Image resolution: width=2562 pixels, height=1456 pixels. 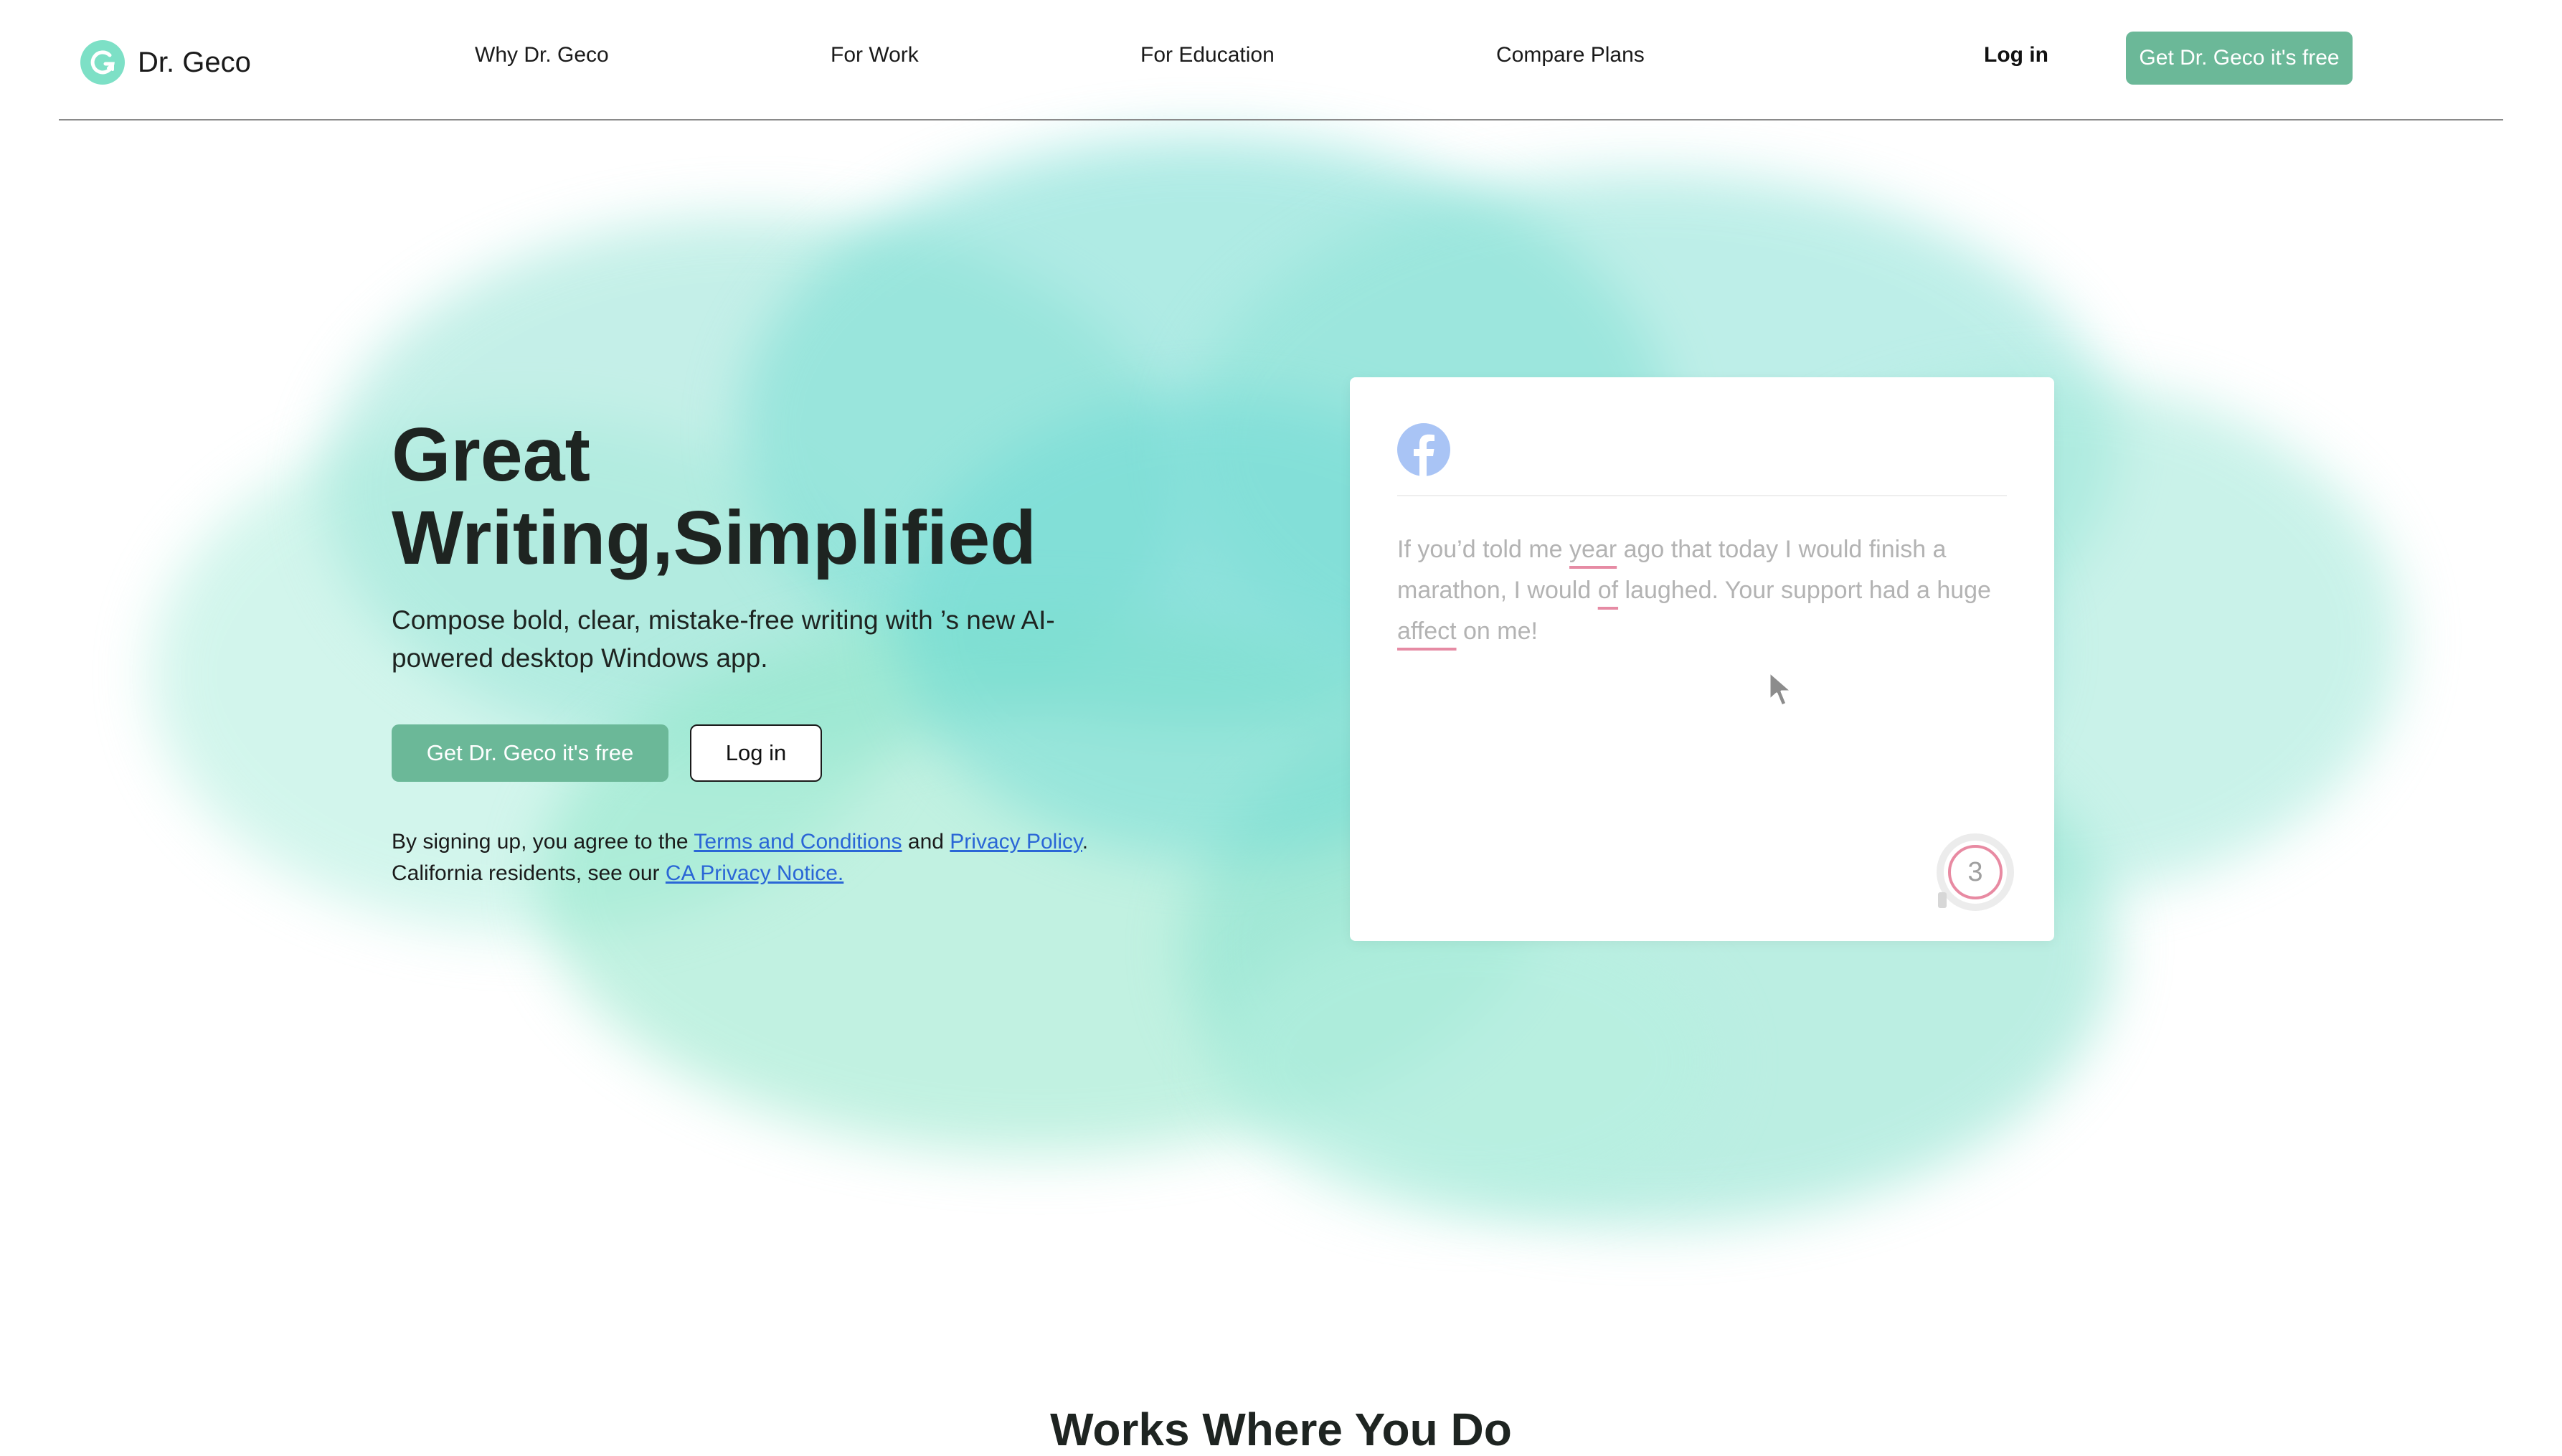 What do you see at coordinates (1281, 119) in the screenshot?
I see `header-divider` at bounding box center [1281, 119].